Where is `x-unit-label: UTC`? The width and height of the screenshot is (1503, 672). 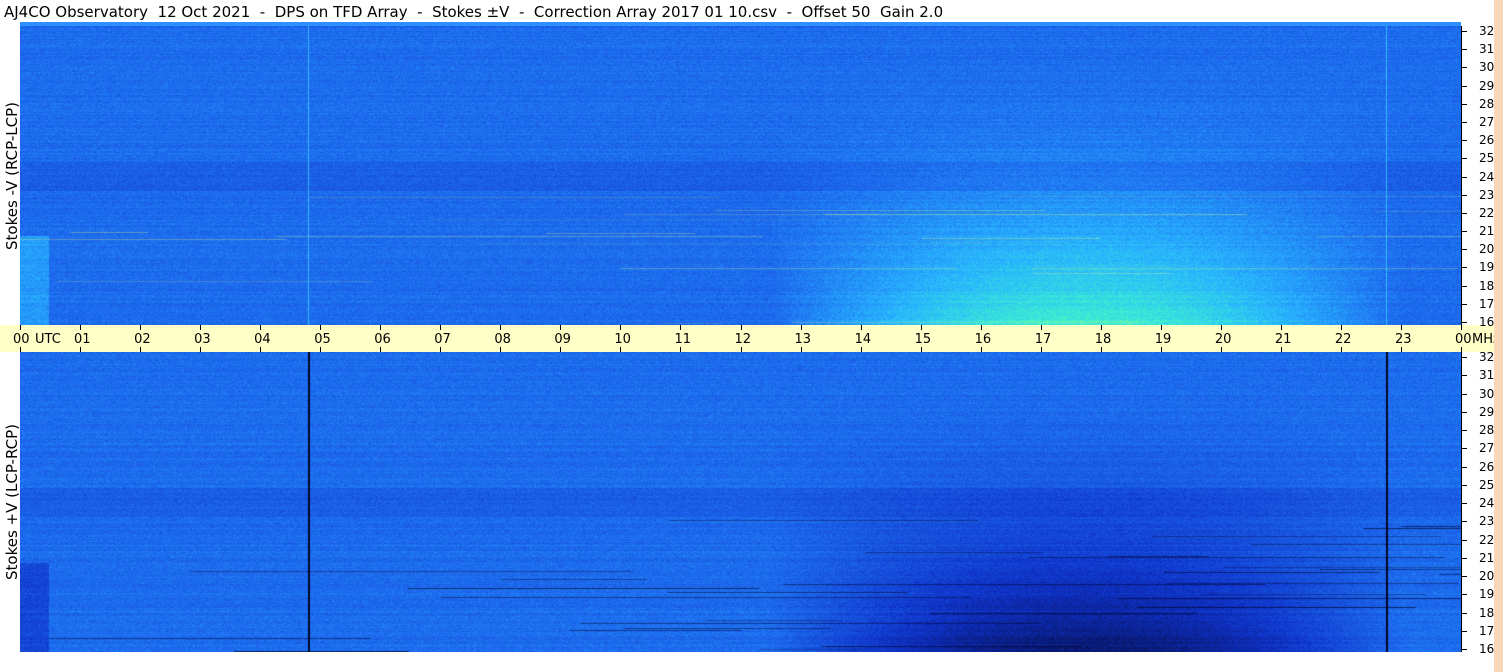 x-unit-label: UTC is located at coordinates (48, 339).